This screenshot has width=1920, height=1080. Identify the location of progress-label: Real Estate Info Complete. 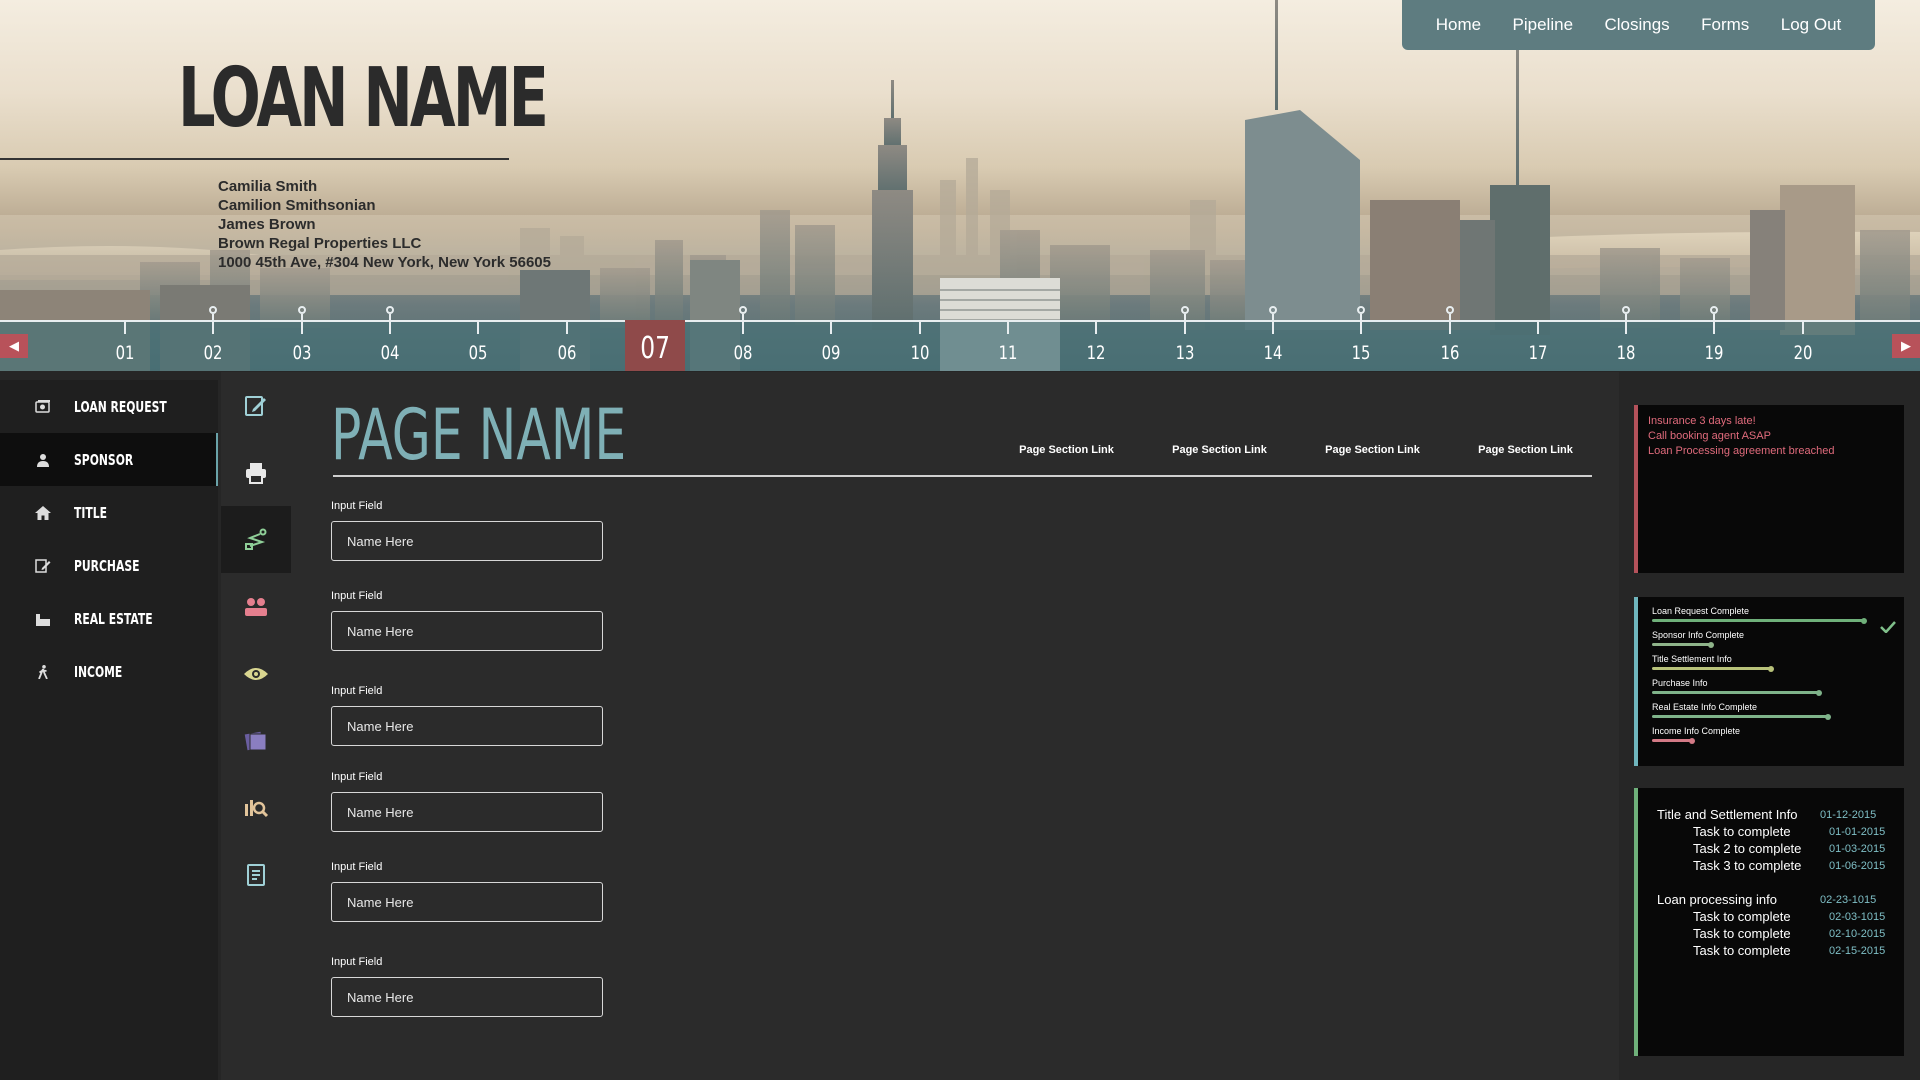
(1705, 707).